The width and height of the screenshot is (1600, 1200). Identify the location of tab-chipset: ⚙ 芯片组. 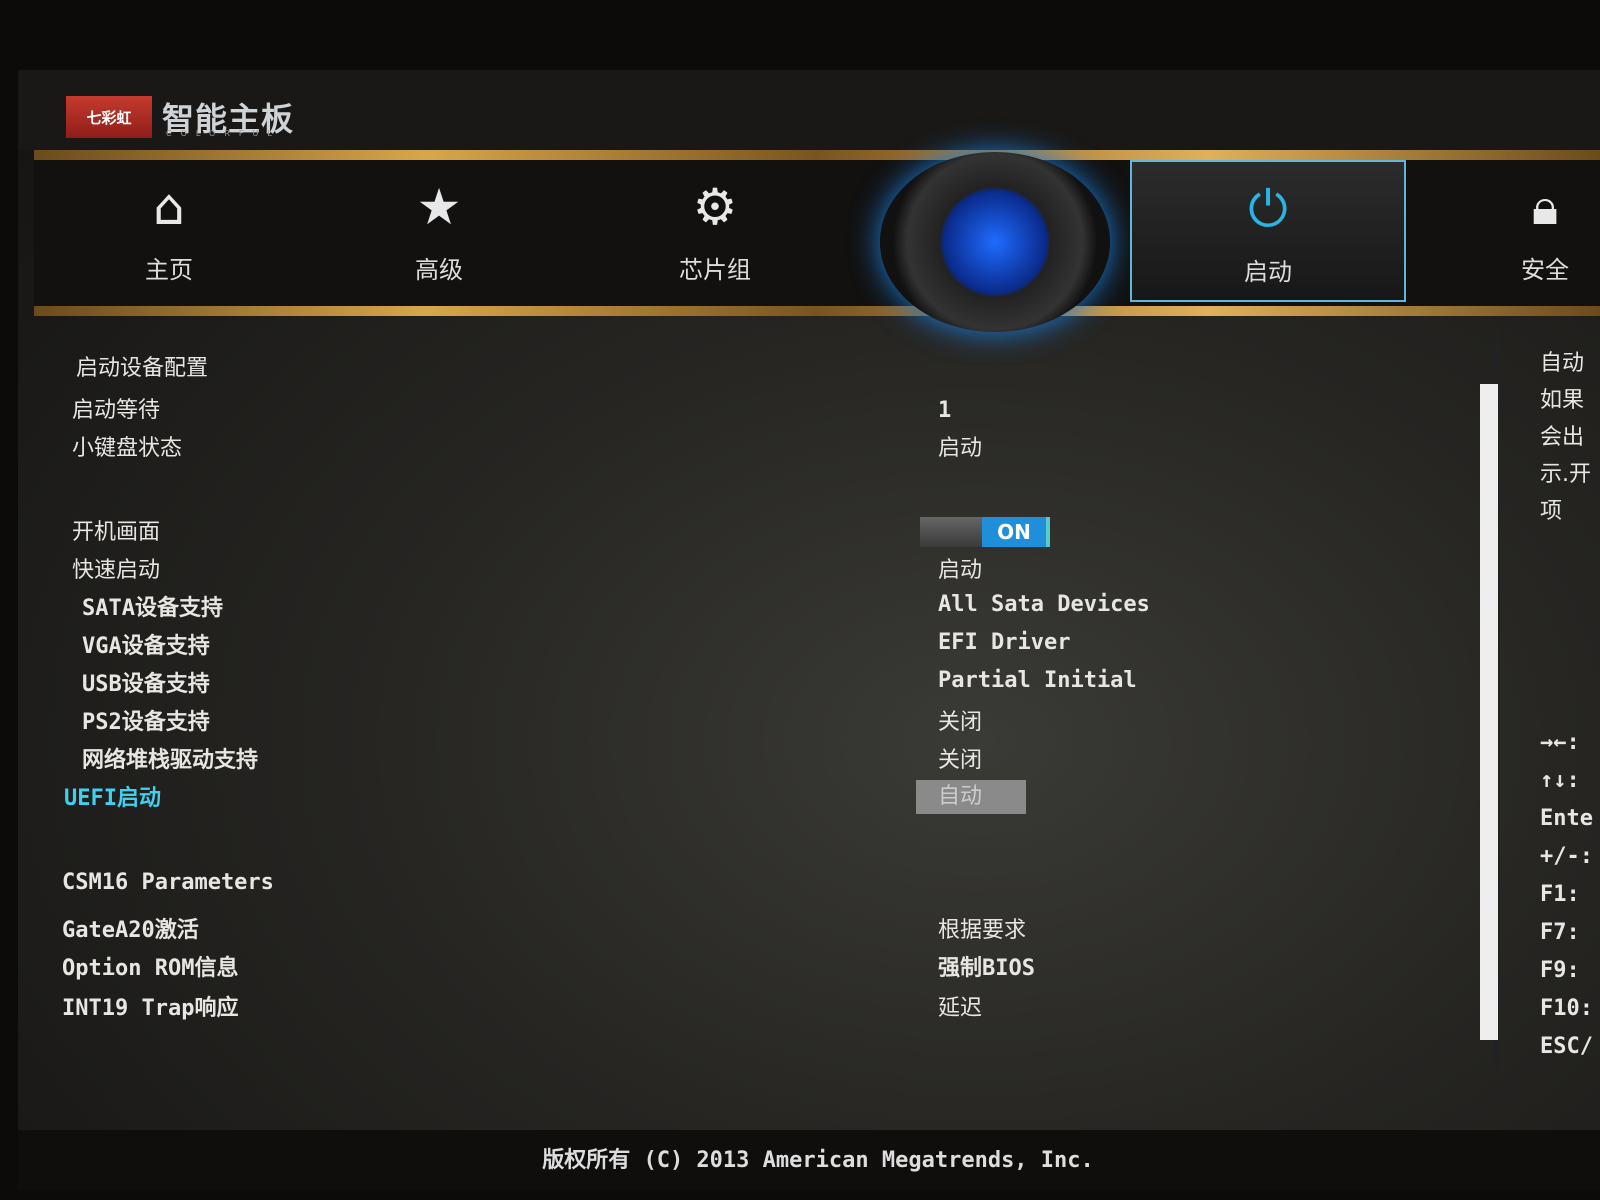
(715, 231).